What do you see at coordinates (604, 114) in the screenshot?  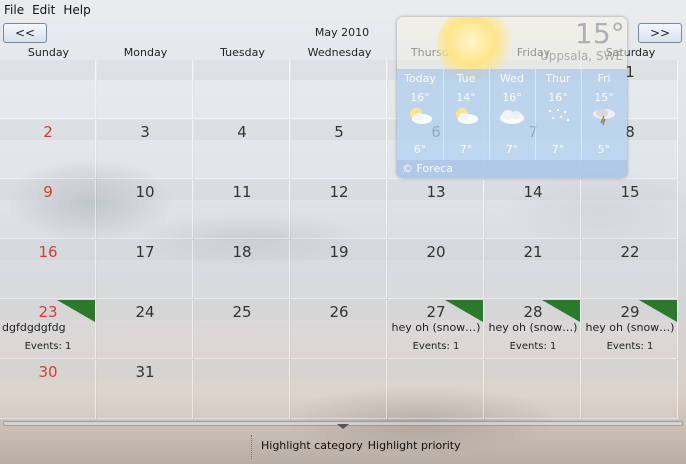 I see `forecast-day-4: Fri 15° 5°` at bounding box center [604, 114].